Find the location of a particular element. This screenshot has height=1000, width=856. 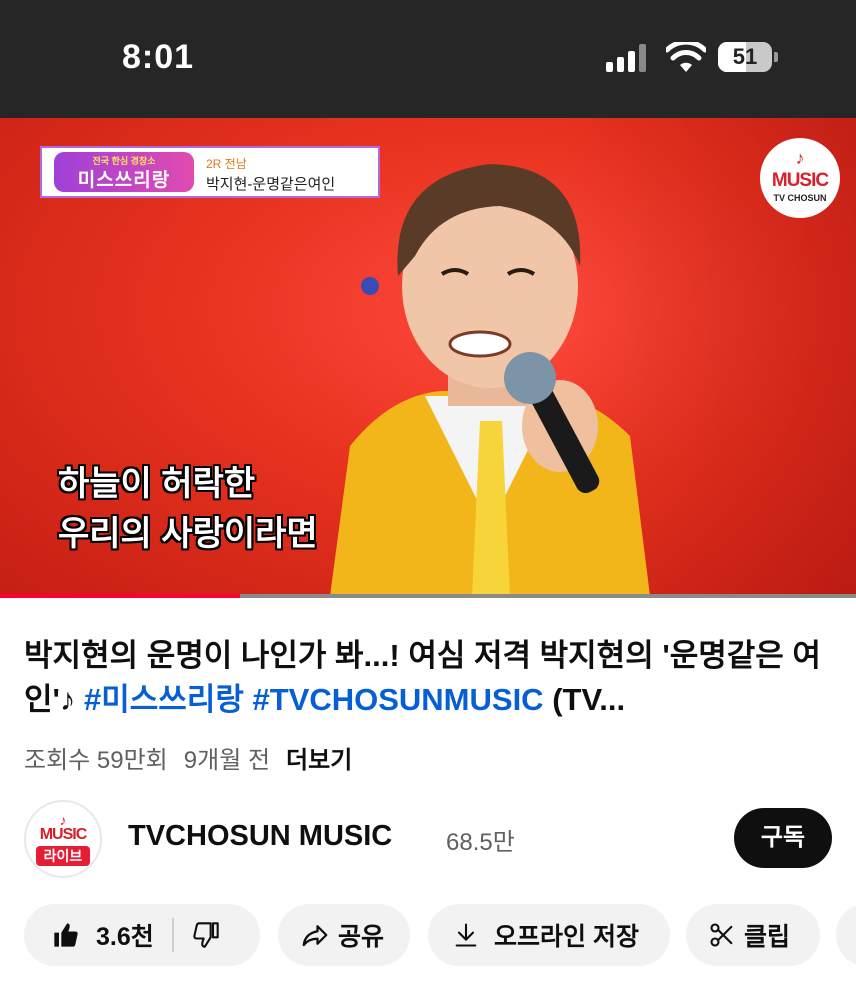

subtitle-line: 하늘이 허락한 is located at coordinates (157, 484).